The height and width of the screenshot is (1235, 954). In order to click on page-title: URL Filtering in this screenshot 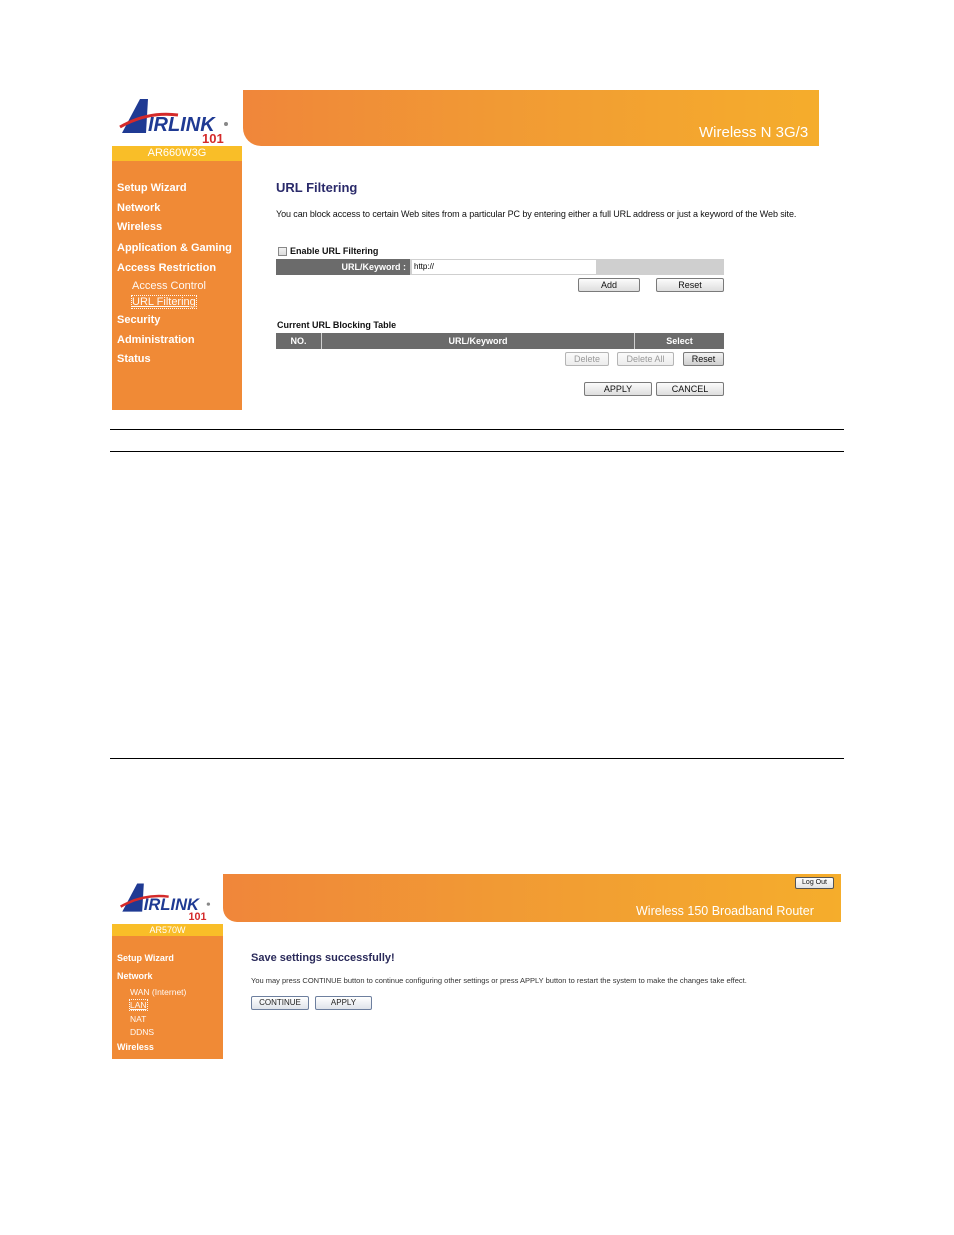, I will do `click(317, 187)`.